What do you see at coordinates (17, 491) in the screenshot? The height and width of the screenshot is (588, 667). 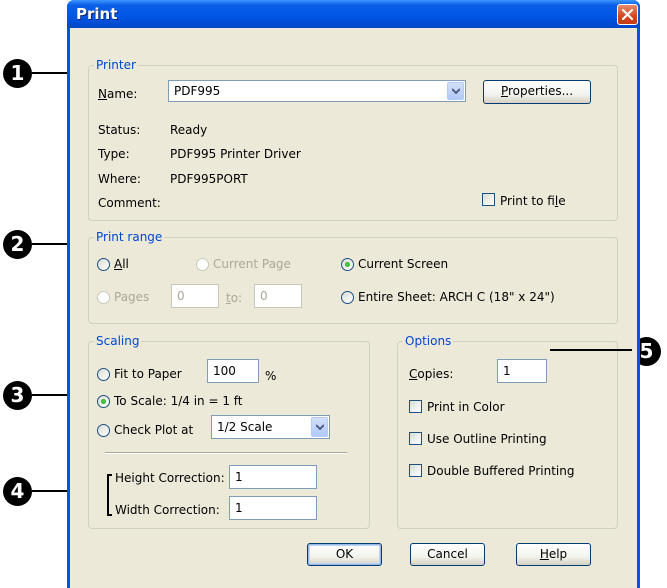 I see `callout-4: 4` at bounding box center [17, 491].